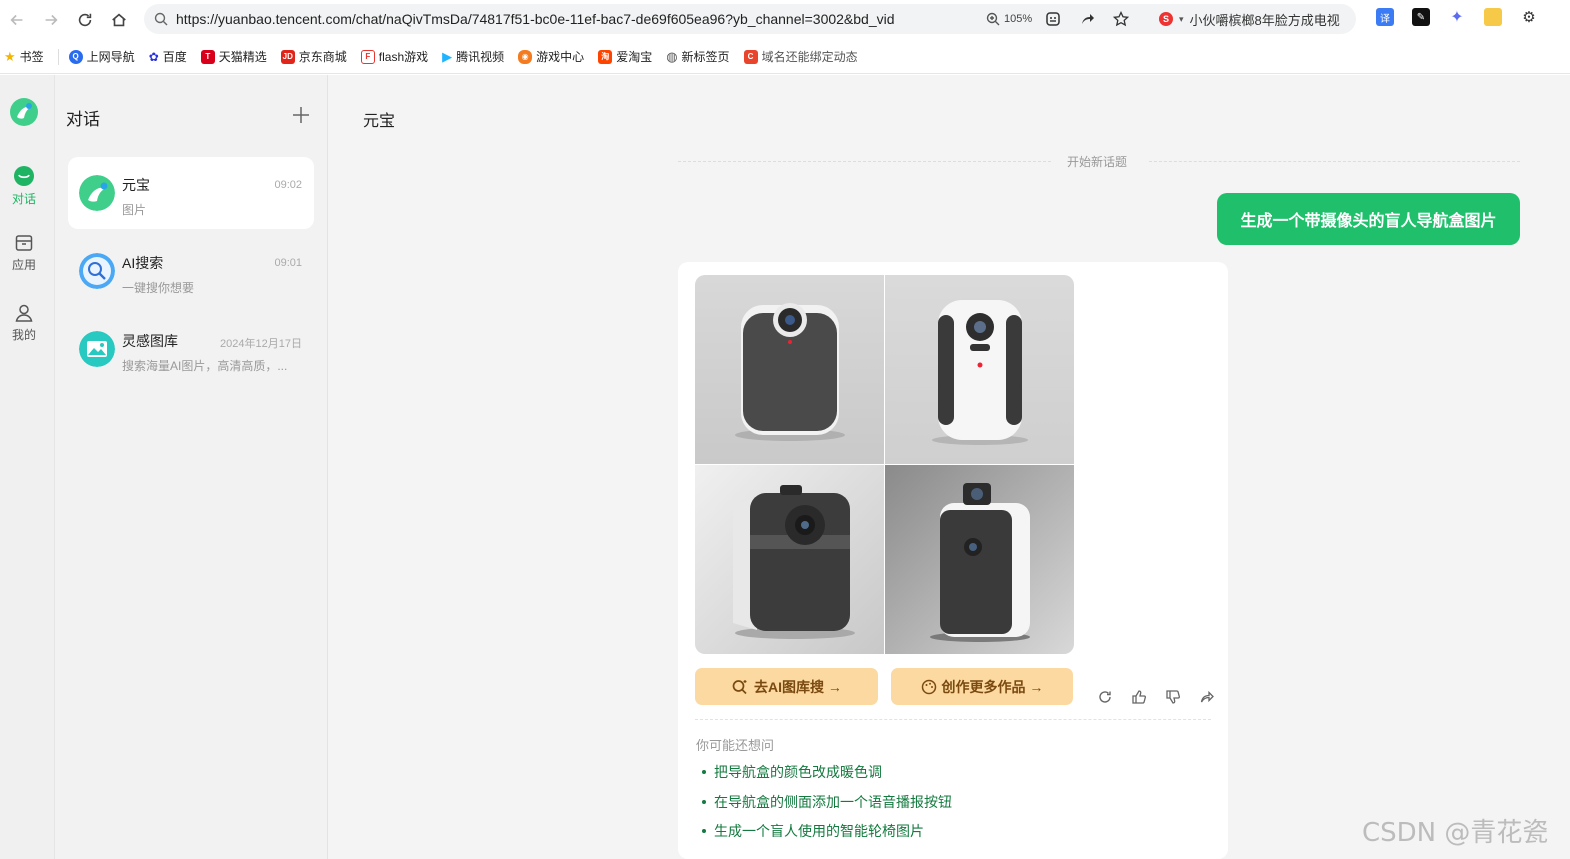  Describe the element at coordinates (1264, 20) in the screenshot. I see `search-suggestion-text: 小伙嚼槟榔8年脸方成电视` at that location.